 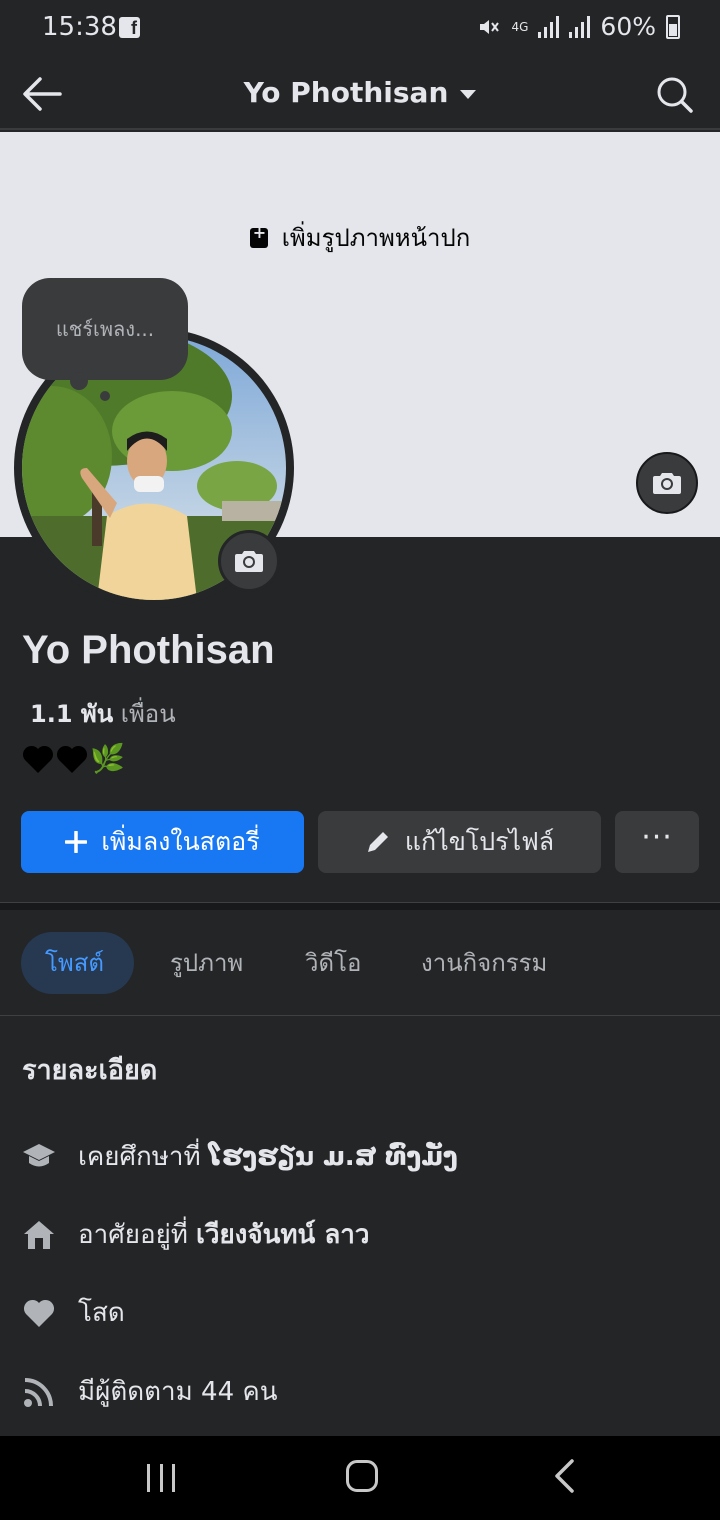 I want to click on system-nav-bar, so click(x=360, y=1478).